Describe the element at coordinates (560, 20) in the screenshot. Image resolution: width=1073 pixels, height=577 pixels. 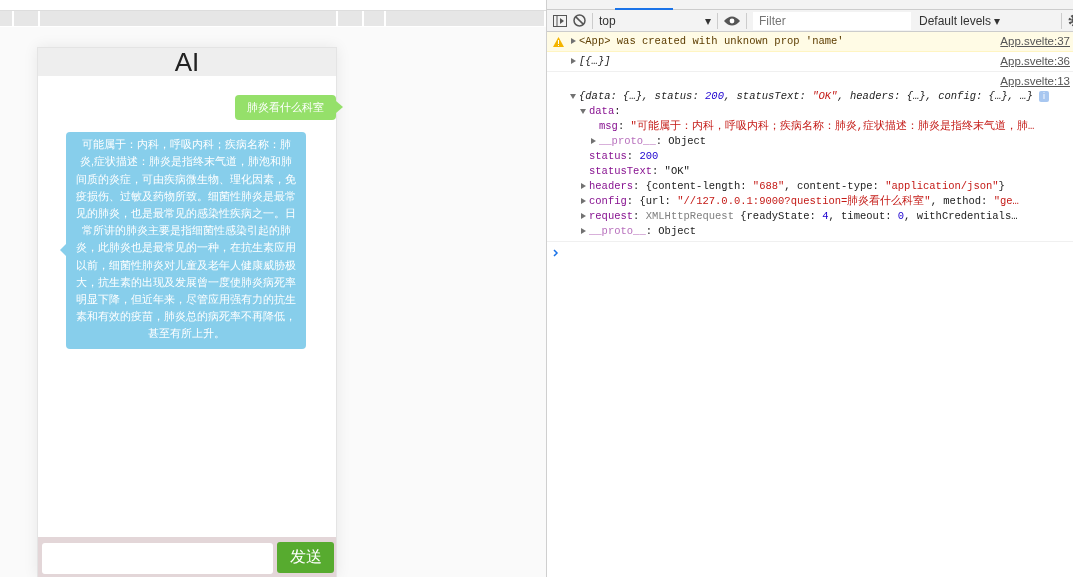
I see `sidebar-toggle-icon` at that location.